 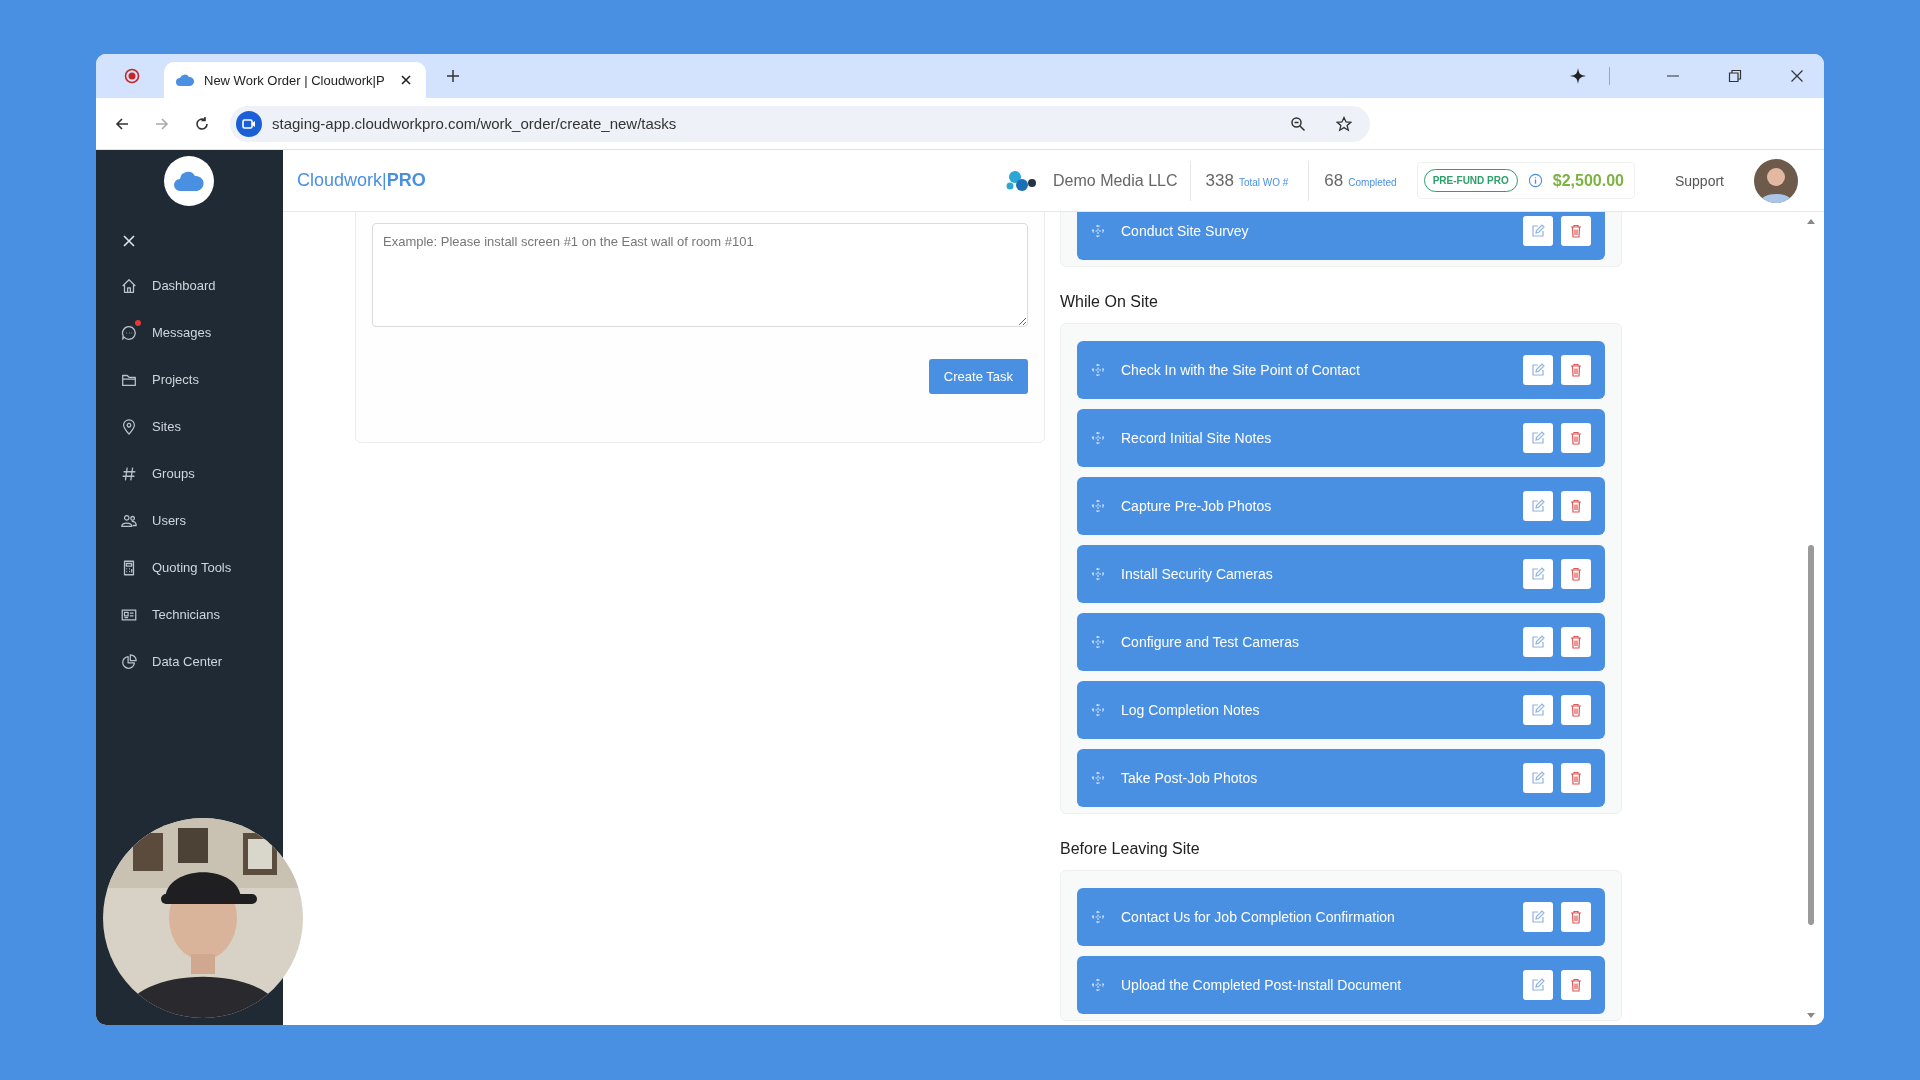 I want to click on address-field: staging-app.cloudworkpro.com/work_order/create_new/tasks, so click(x=800, y=123).